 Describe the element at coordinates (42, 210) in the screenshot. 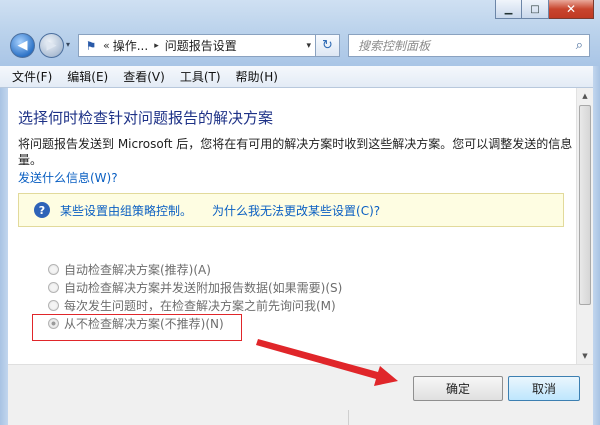

I see `question-icon: ?` at that location.